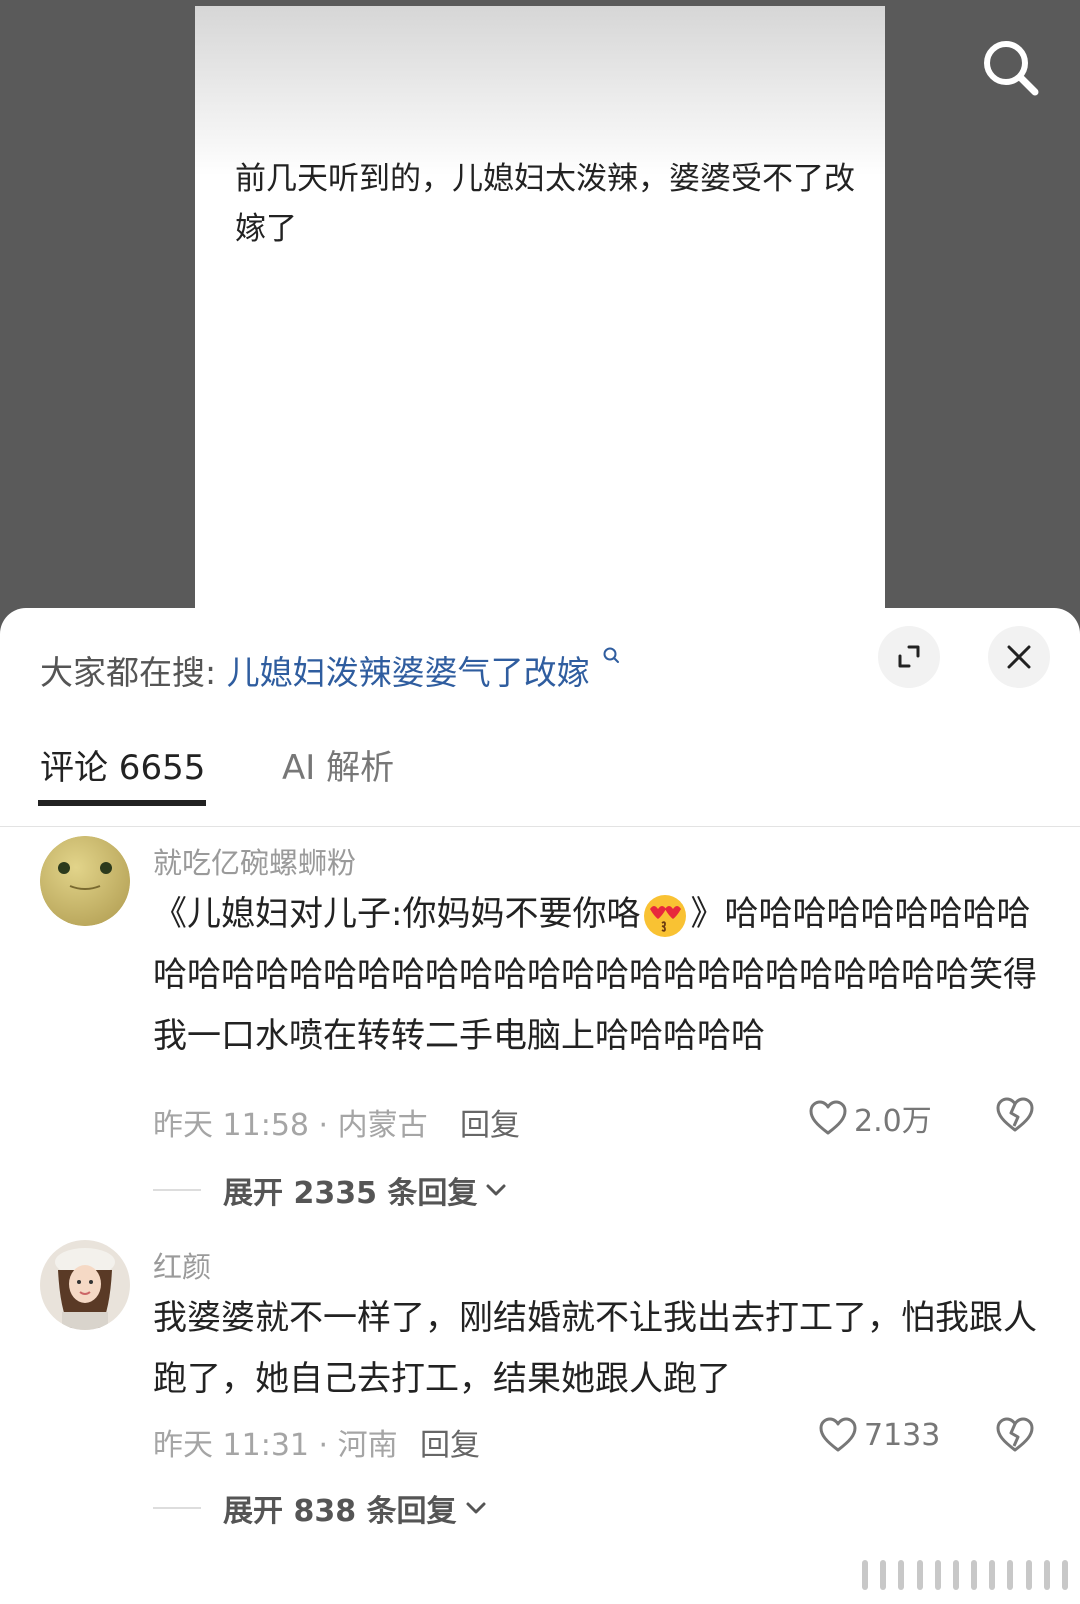  Describe the element at coordinates (290, 1125) in the screenshot. I see `comment-meta: 昨天 11:58 · 内蒙古` at that location.